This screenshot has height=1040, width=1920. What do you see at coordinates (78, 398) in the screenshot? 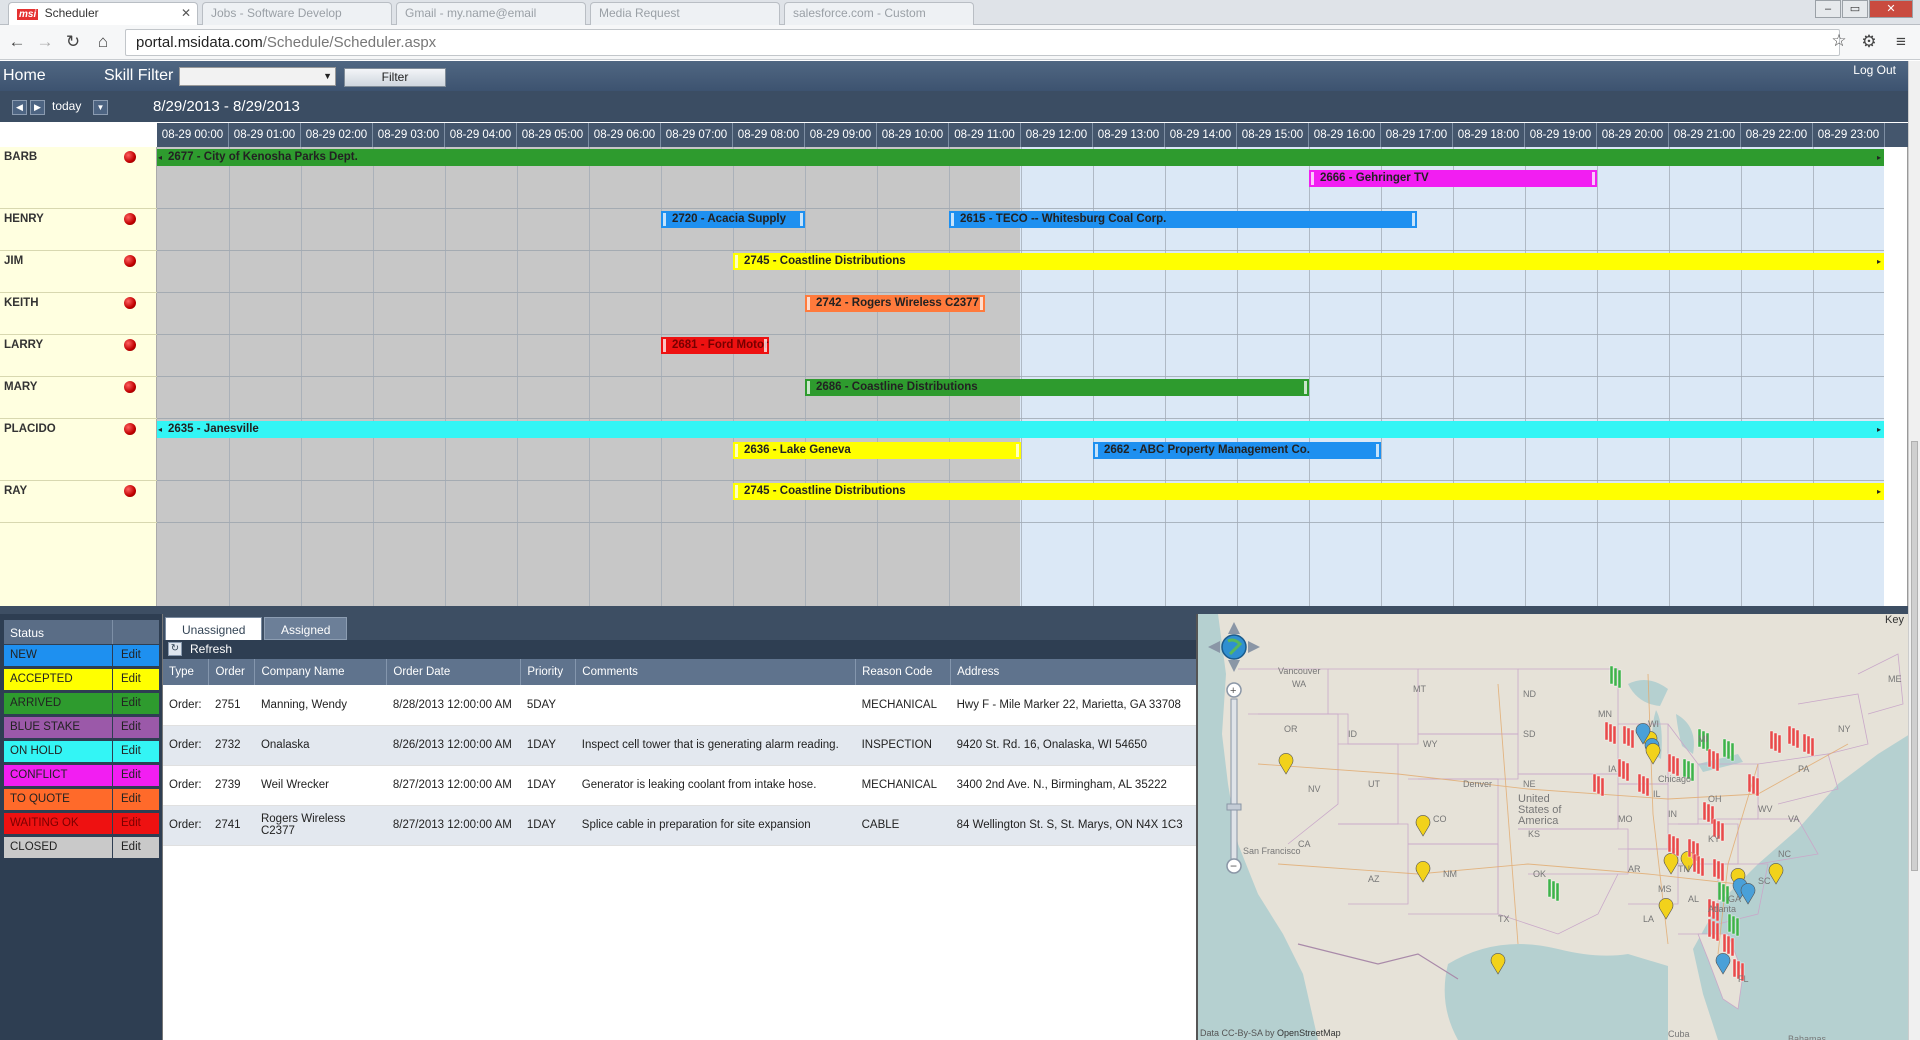
I see `resource-row: MARY` at bounding box center [78, 398].